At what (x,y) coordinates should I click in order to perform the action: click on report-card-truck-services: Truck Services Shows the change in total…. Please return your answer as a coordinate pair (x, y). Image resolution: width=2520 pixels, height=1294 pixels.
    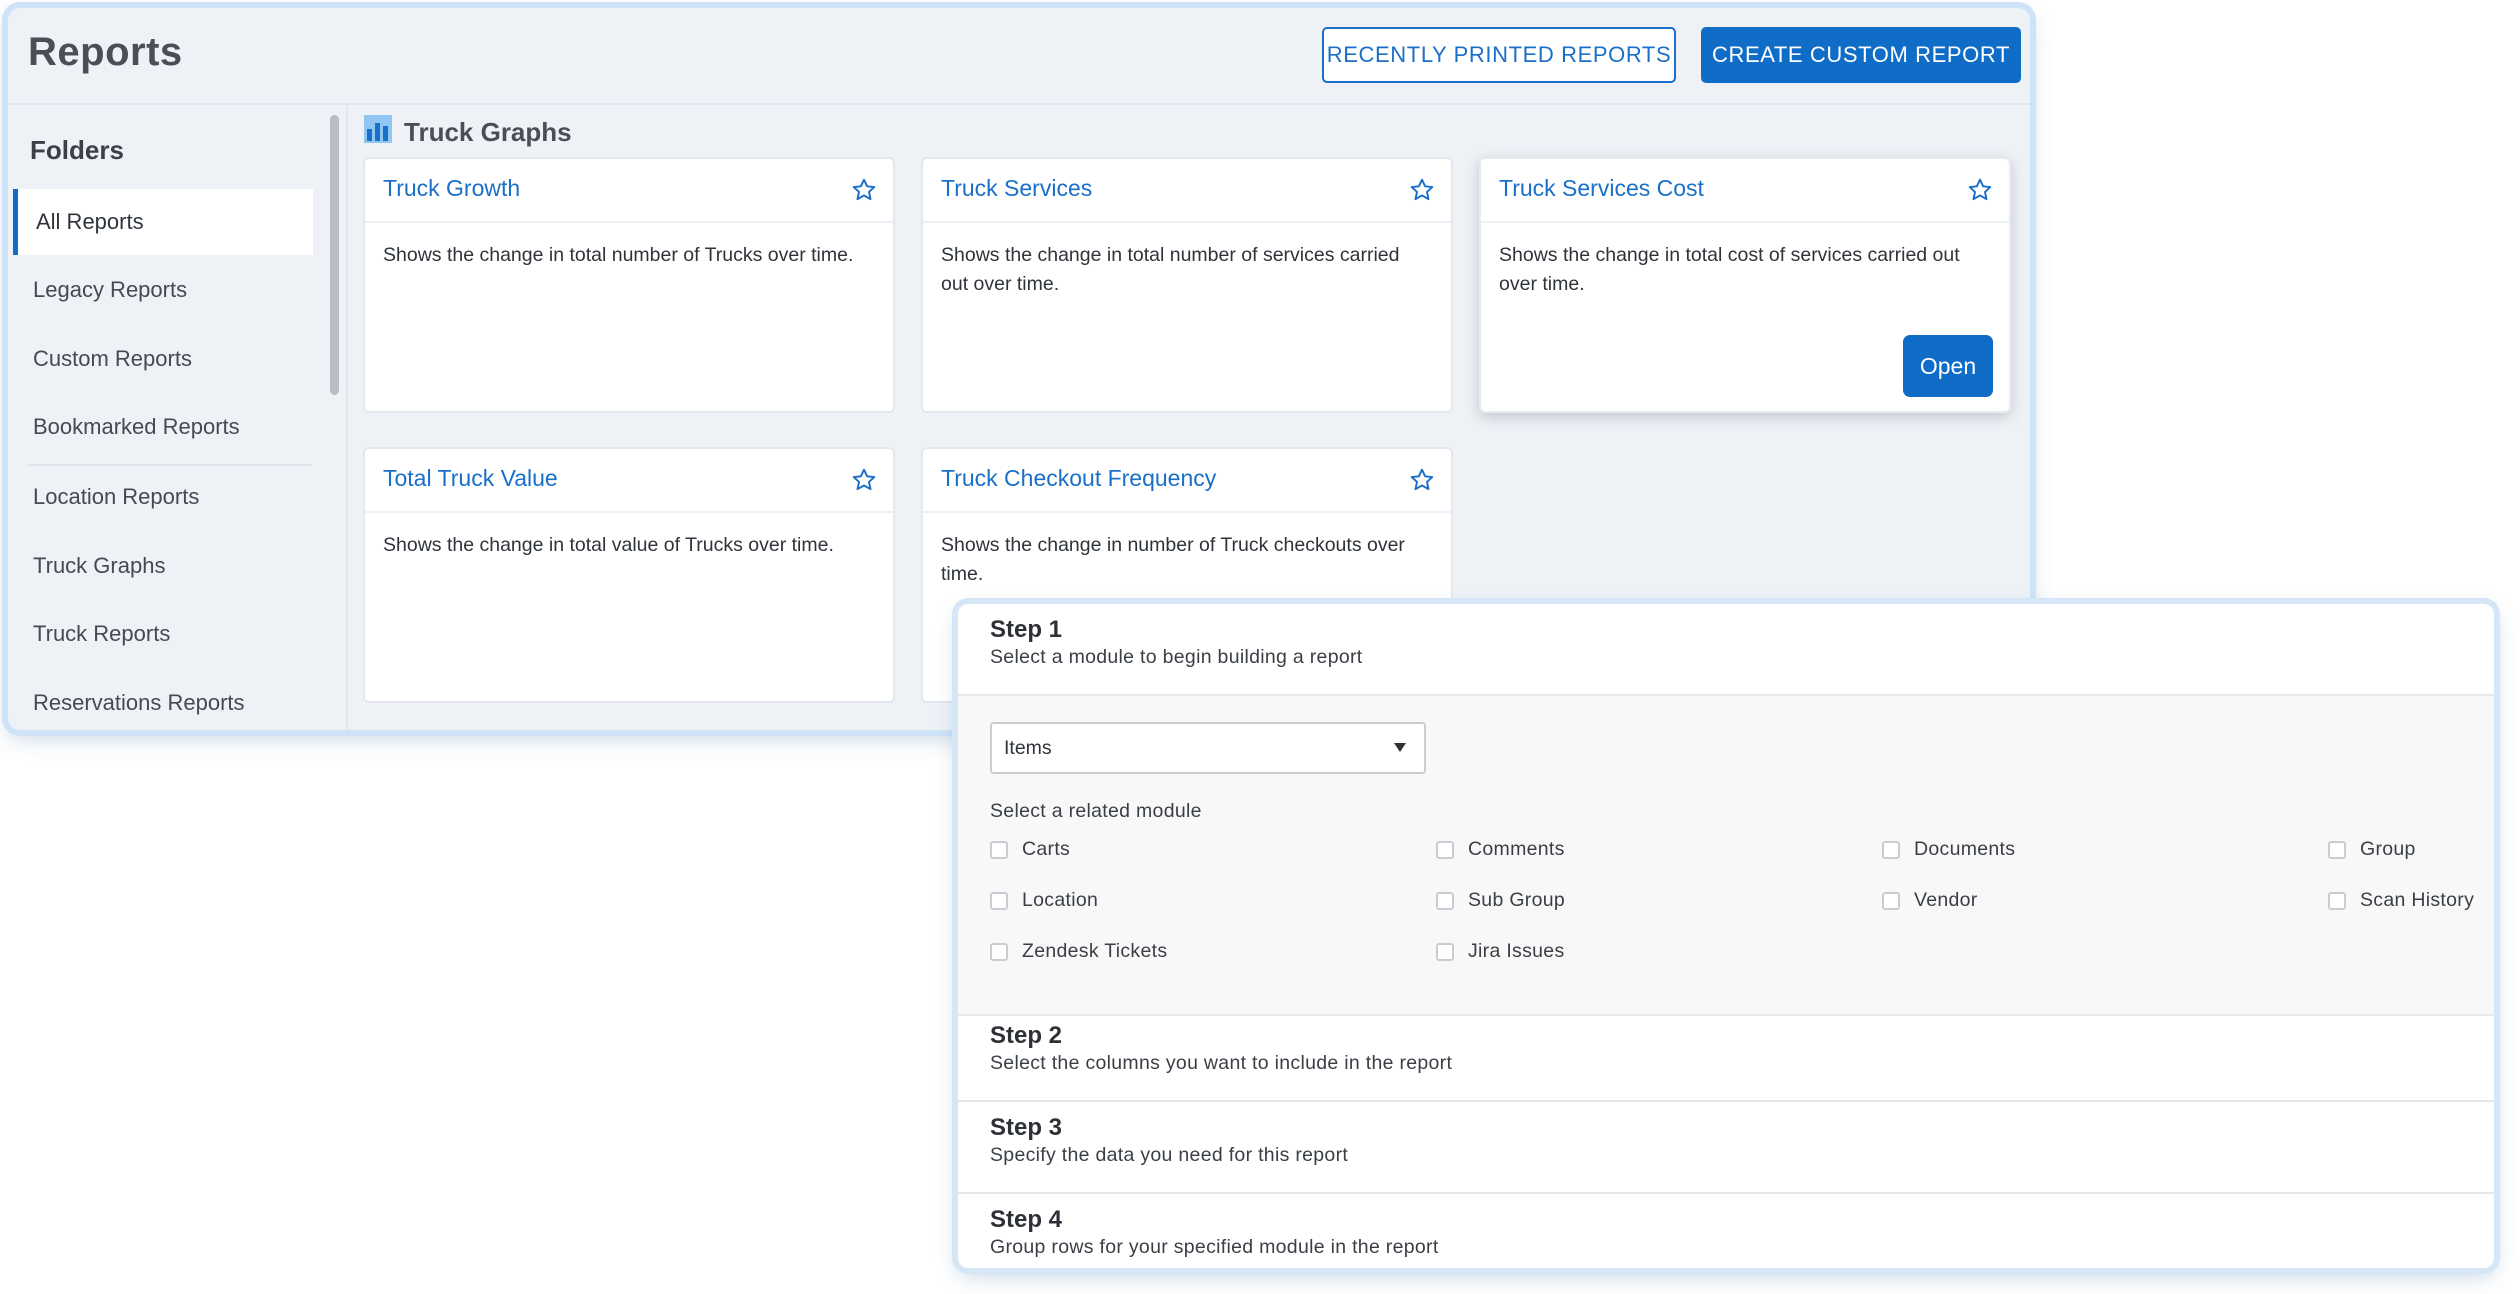
    Looking at the image, I should click on (1187, 285).